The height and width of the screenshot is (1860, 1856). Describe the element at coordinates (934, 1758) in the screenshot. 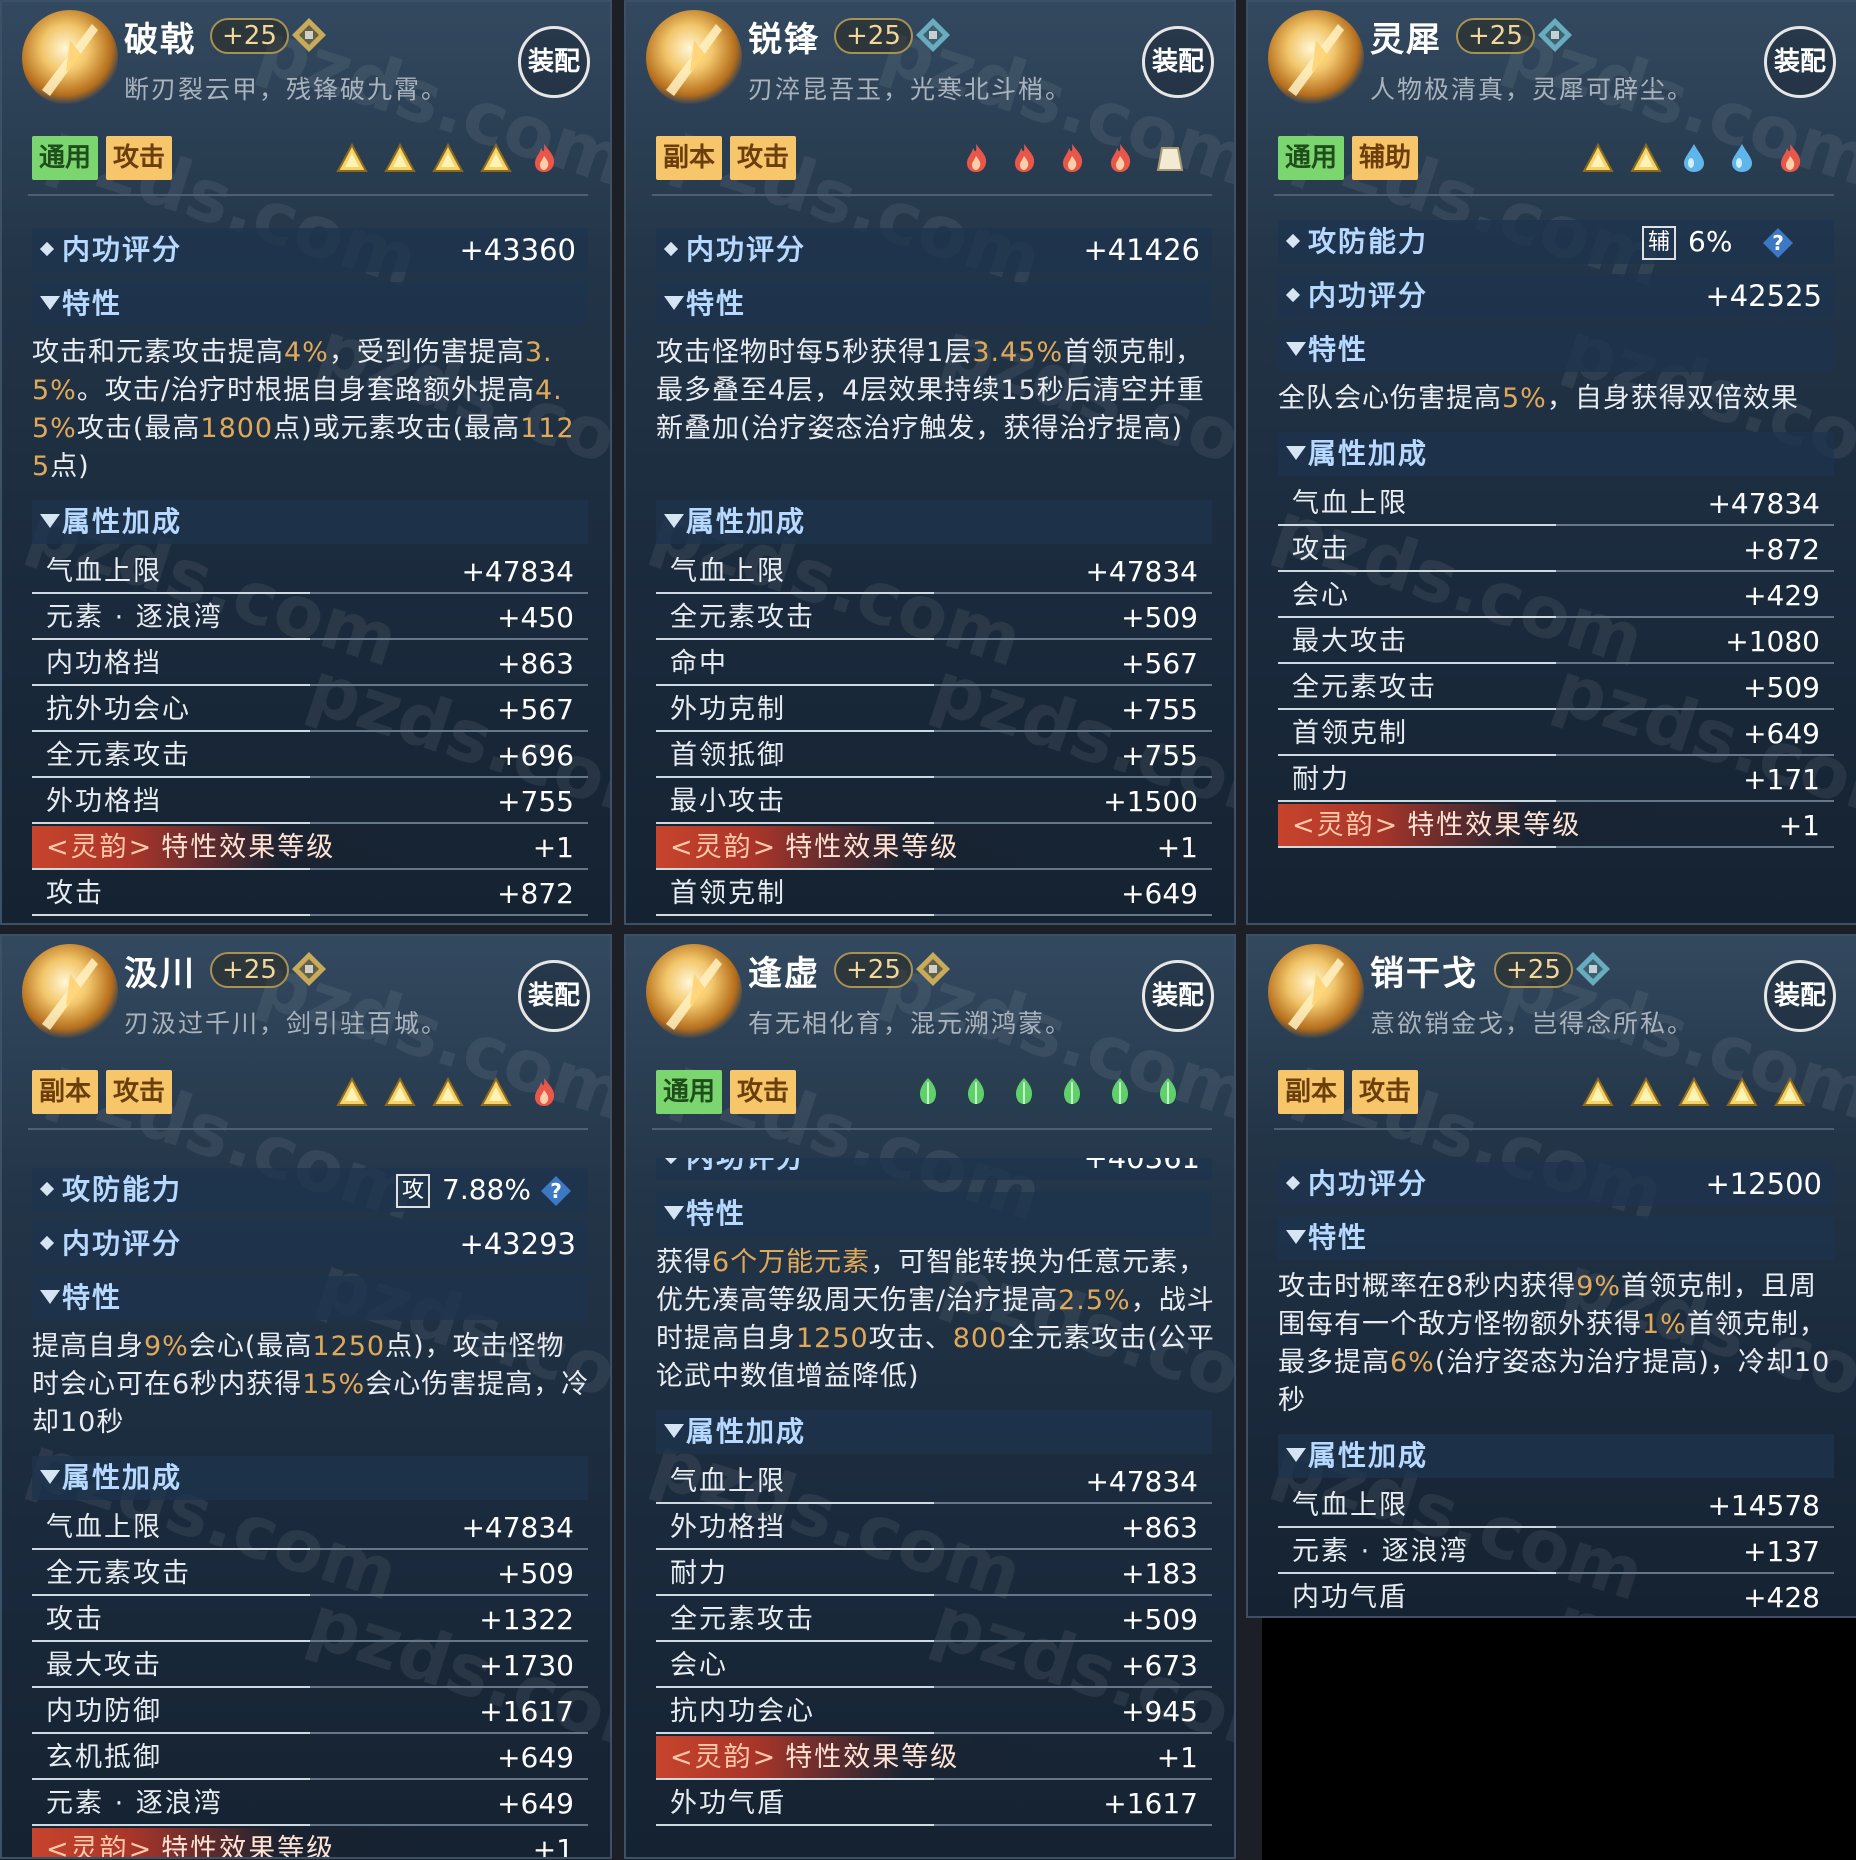

I see `special-stat-row: <灵韵> 特性效果等级 +1` at that location.